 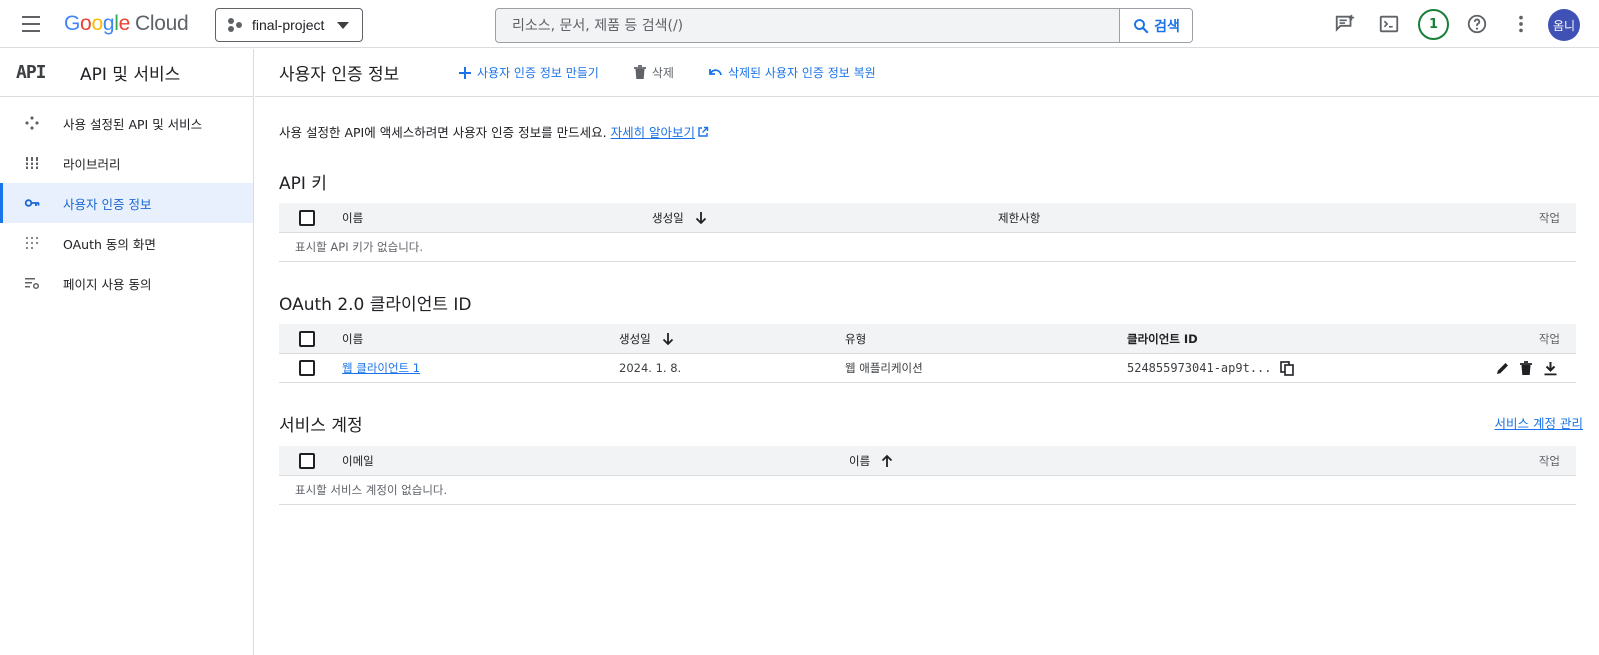 I want to click on google-cloud-logo: Google Cloud, so click(x=126, y=24).